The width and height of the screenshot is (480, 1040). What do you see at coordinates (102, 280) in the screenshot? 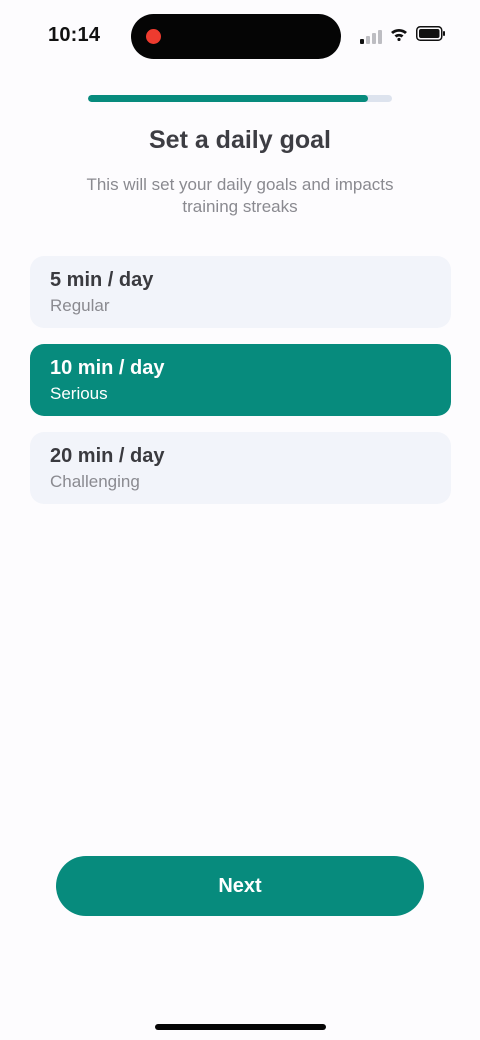
I see `goal-option-title: 5 min / day` at bounding box center [102, 280].